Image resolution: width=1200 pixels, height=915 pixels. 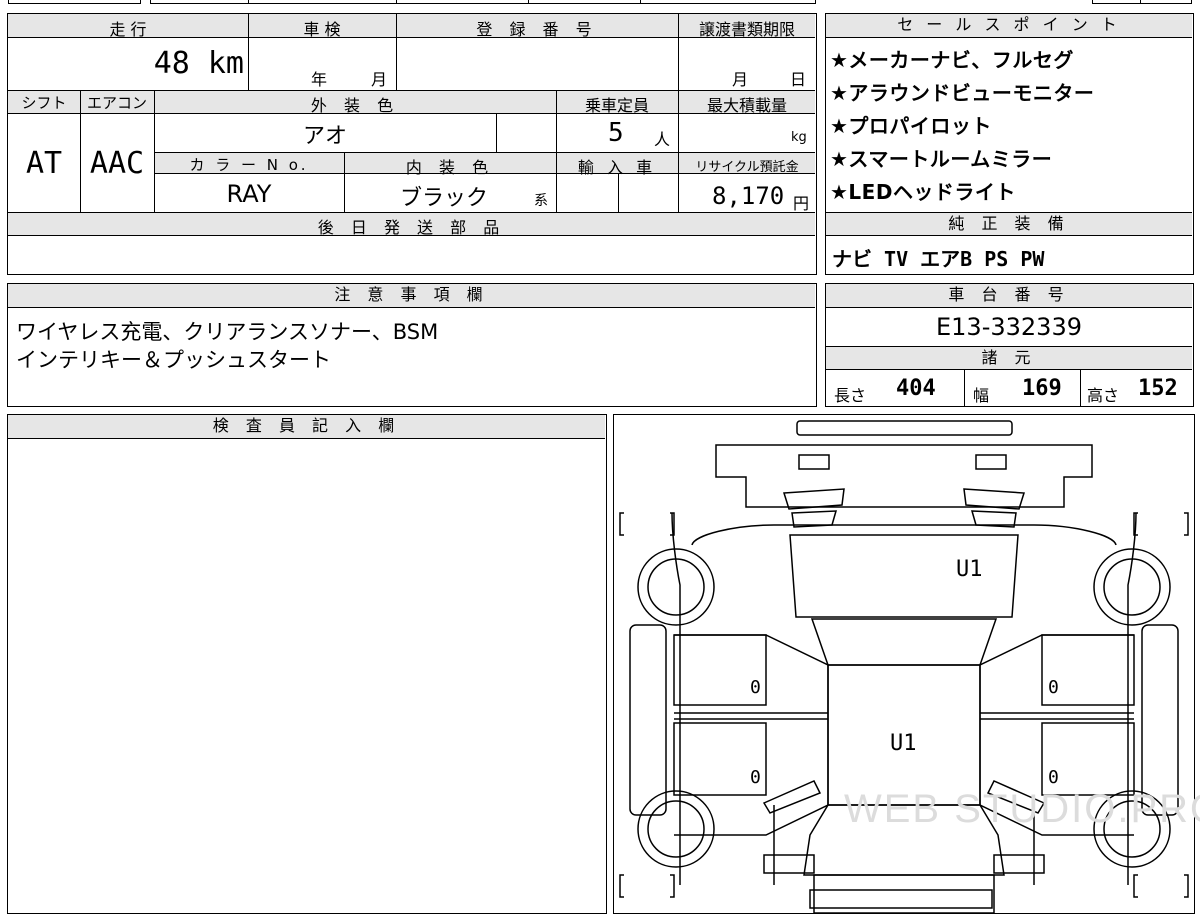 What do you see at coordinates (116, 103) in the screenshot?
I see `aircon-header: エアコン` at bounding box center [116, 103].